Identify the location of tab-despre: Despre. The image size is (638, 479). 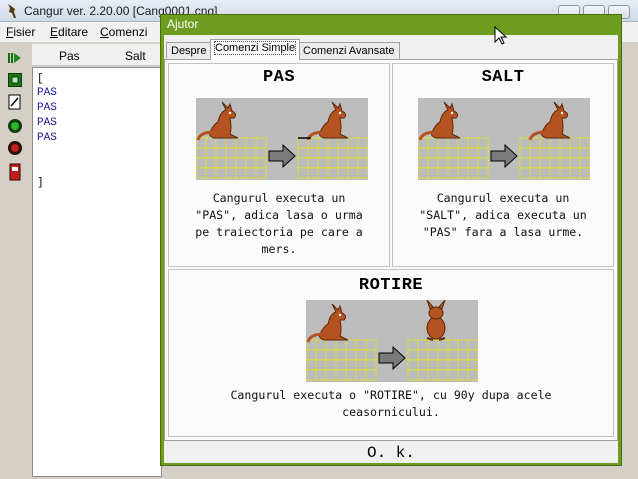
(189, 51).